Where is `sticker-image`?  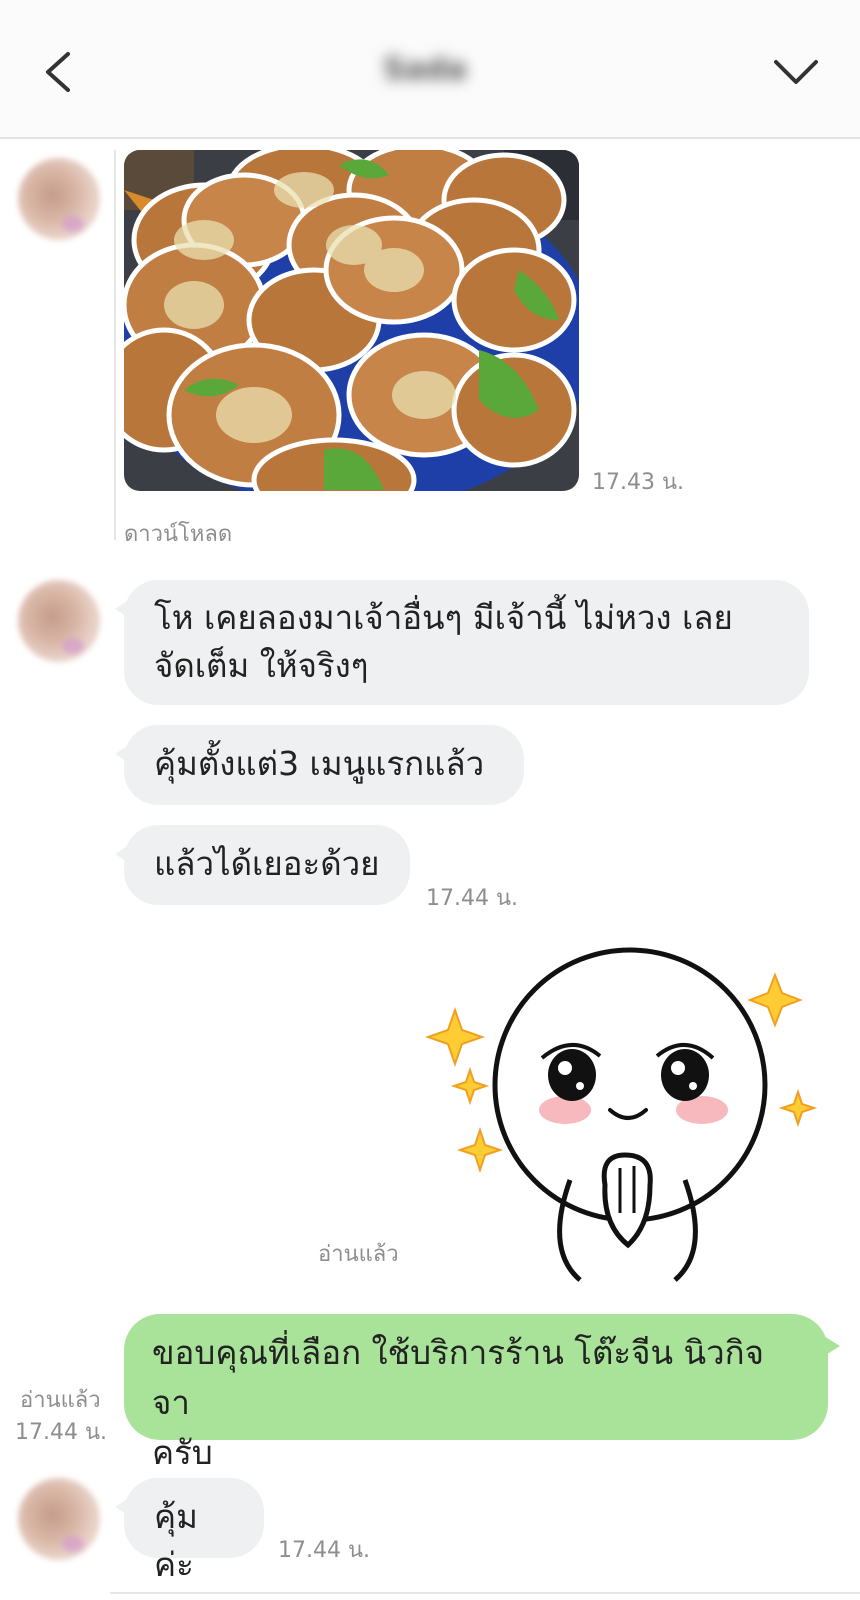
sticker-image is located at coordinates (621, 1114).